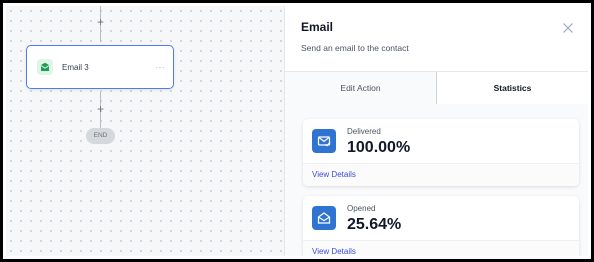  What do you see at coordinates (512, 88) in the screenshot?
I see `tab-statistics: Statistics` at bounding box center [512, 88].